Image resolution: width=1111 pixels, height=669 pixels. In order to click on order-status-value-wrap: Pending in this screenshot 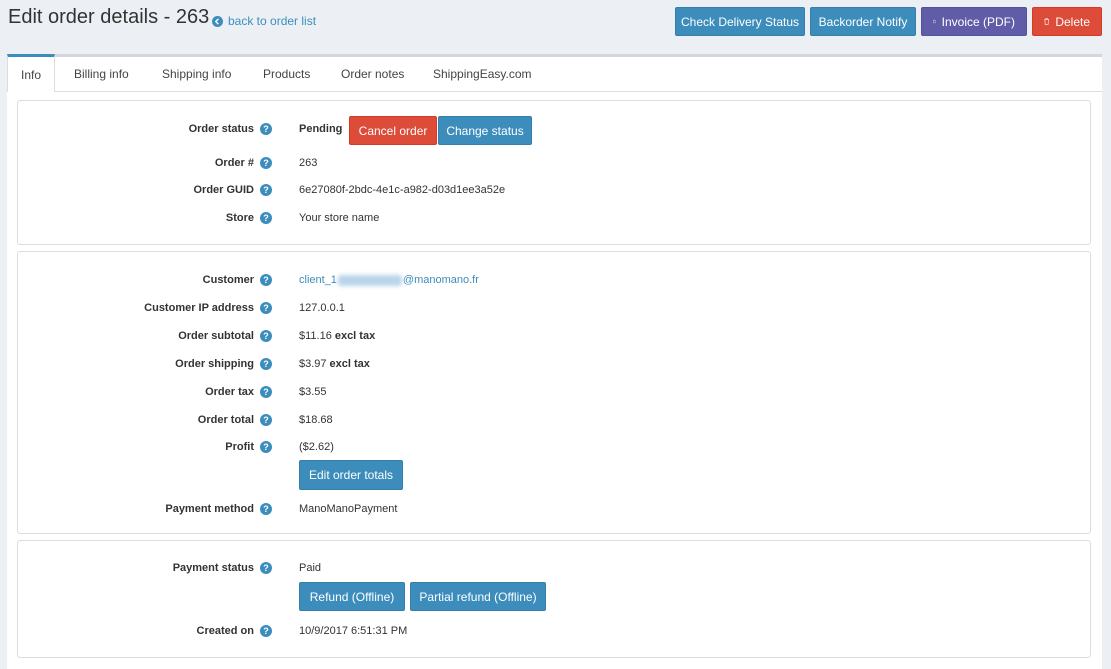, I will do `click(320, 129)`.